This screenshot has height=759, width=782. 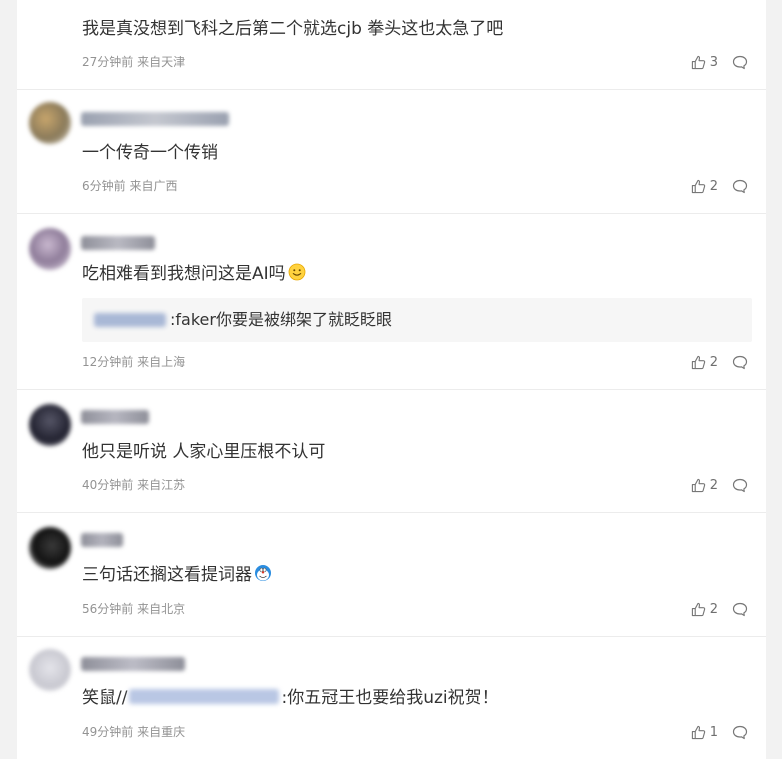 I want to click on comment-text-suffix: :你五冠王也要给我uzi祝贺！, so click(x=390, y=698).